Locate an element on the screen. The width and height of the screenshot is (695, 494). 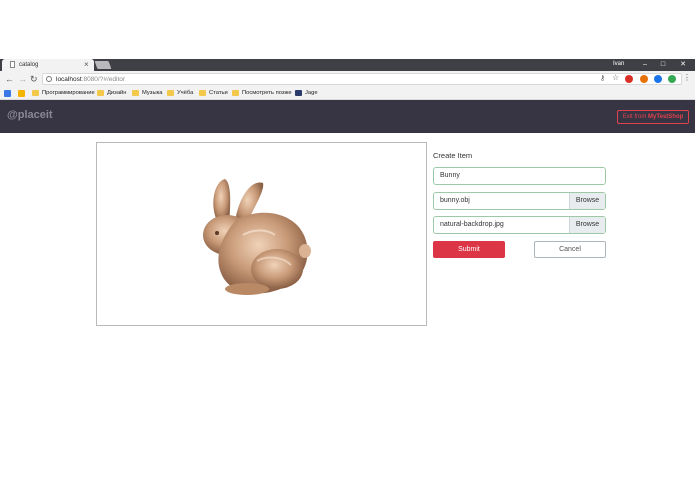
reload-icon: ↻ is located at coordinates (34, 79).